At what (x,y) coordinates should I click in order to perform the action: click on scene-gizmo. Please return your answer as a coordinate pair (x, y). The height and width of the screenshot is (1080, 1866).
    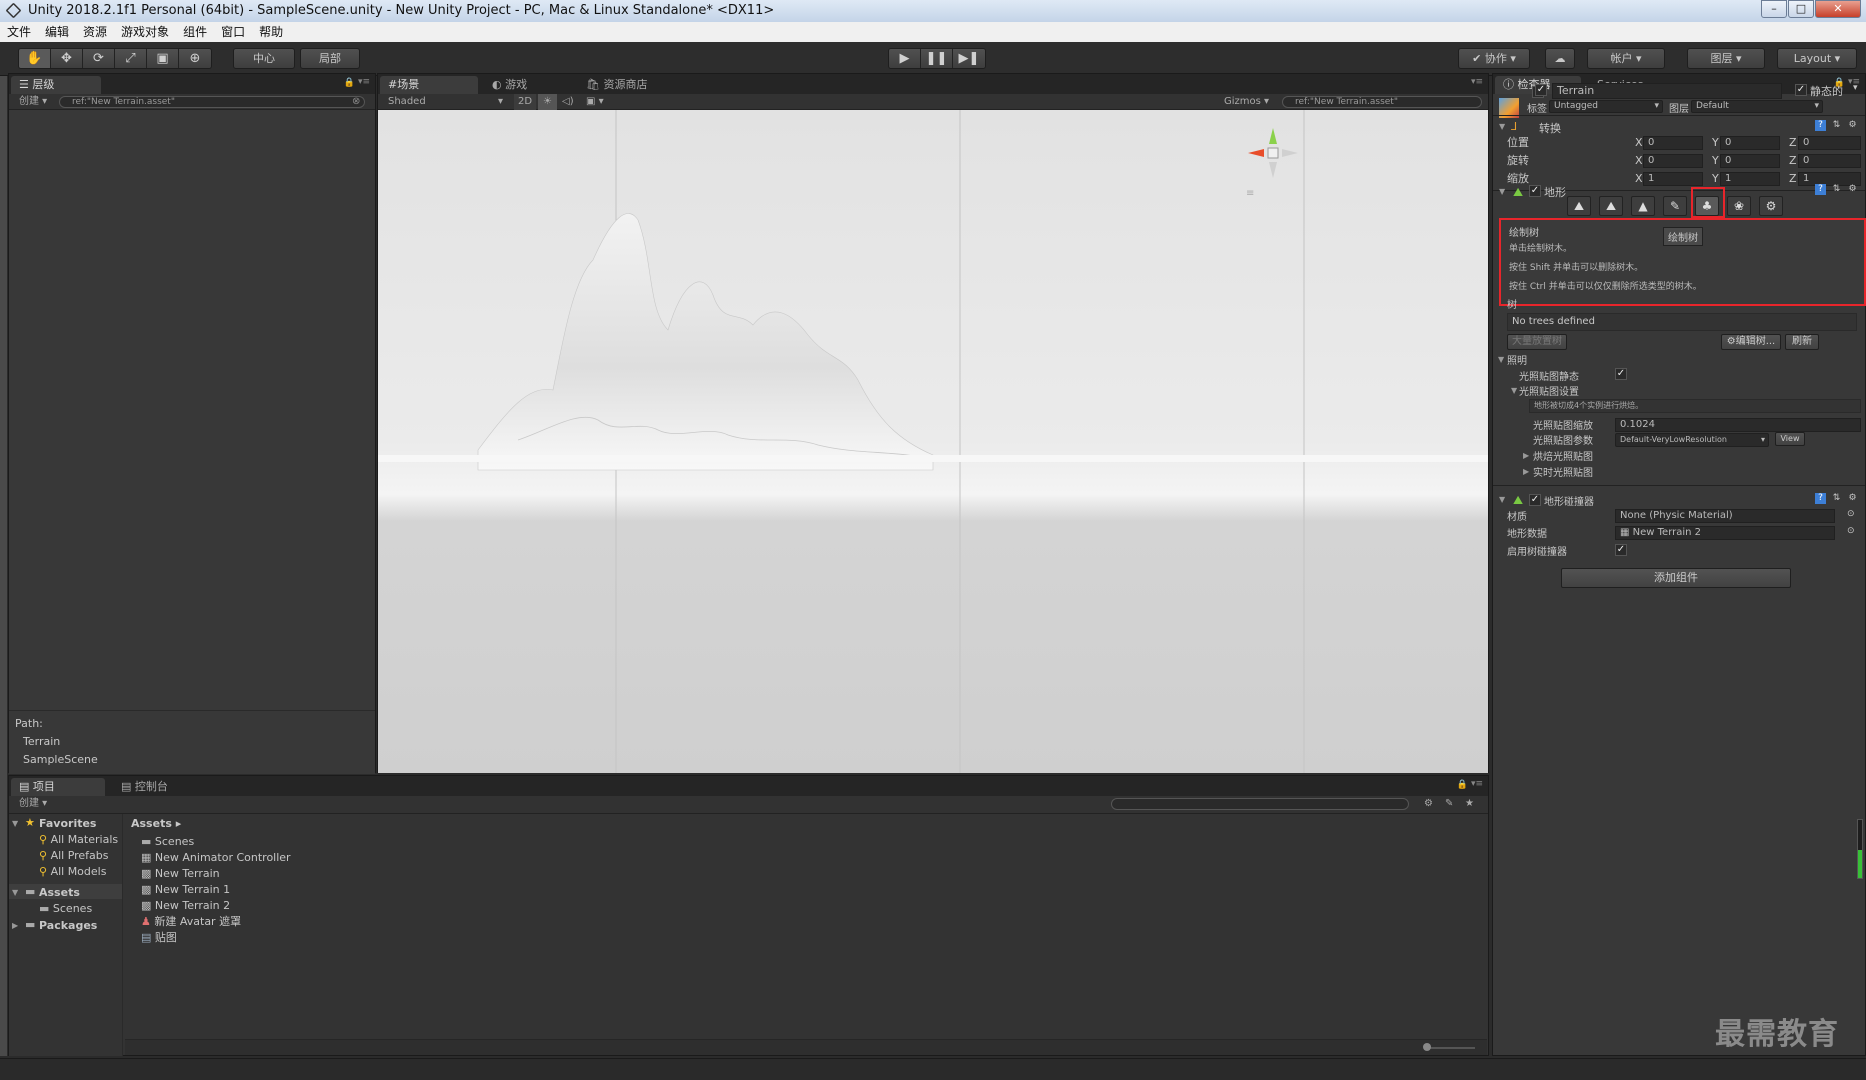
    Looking at the image, I should click on (1273, 153).